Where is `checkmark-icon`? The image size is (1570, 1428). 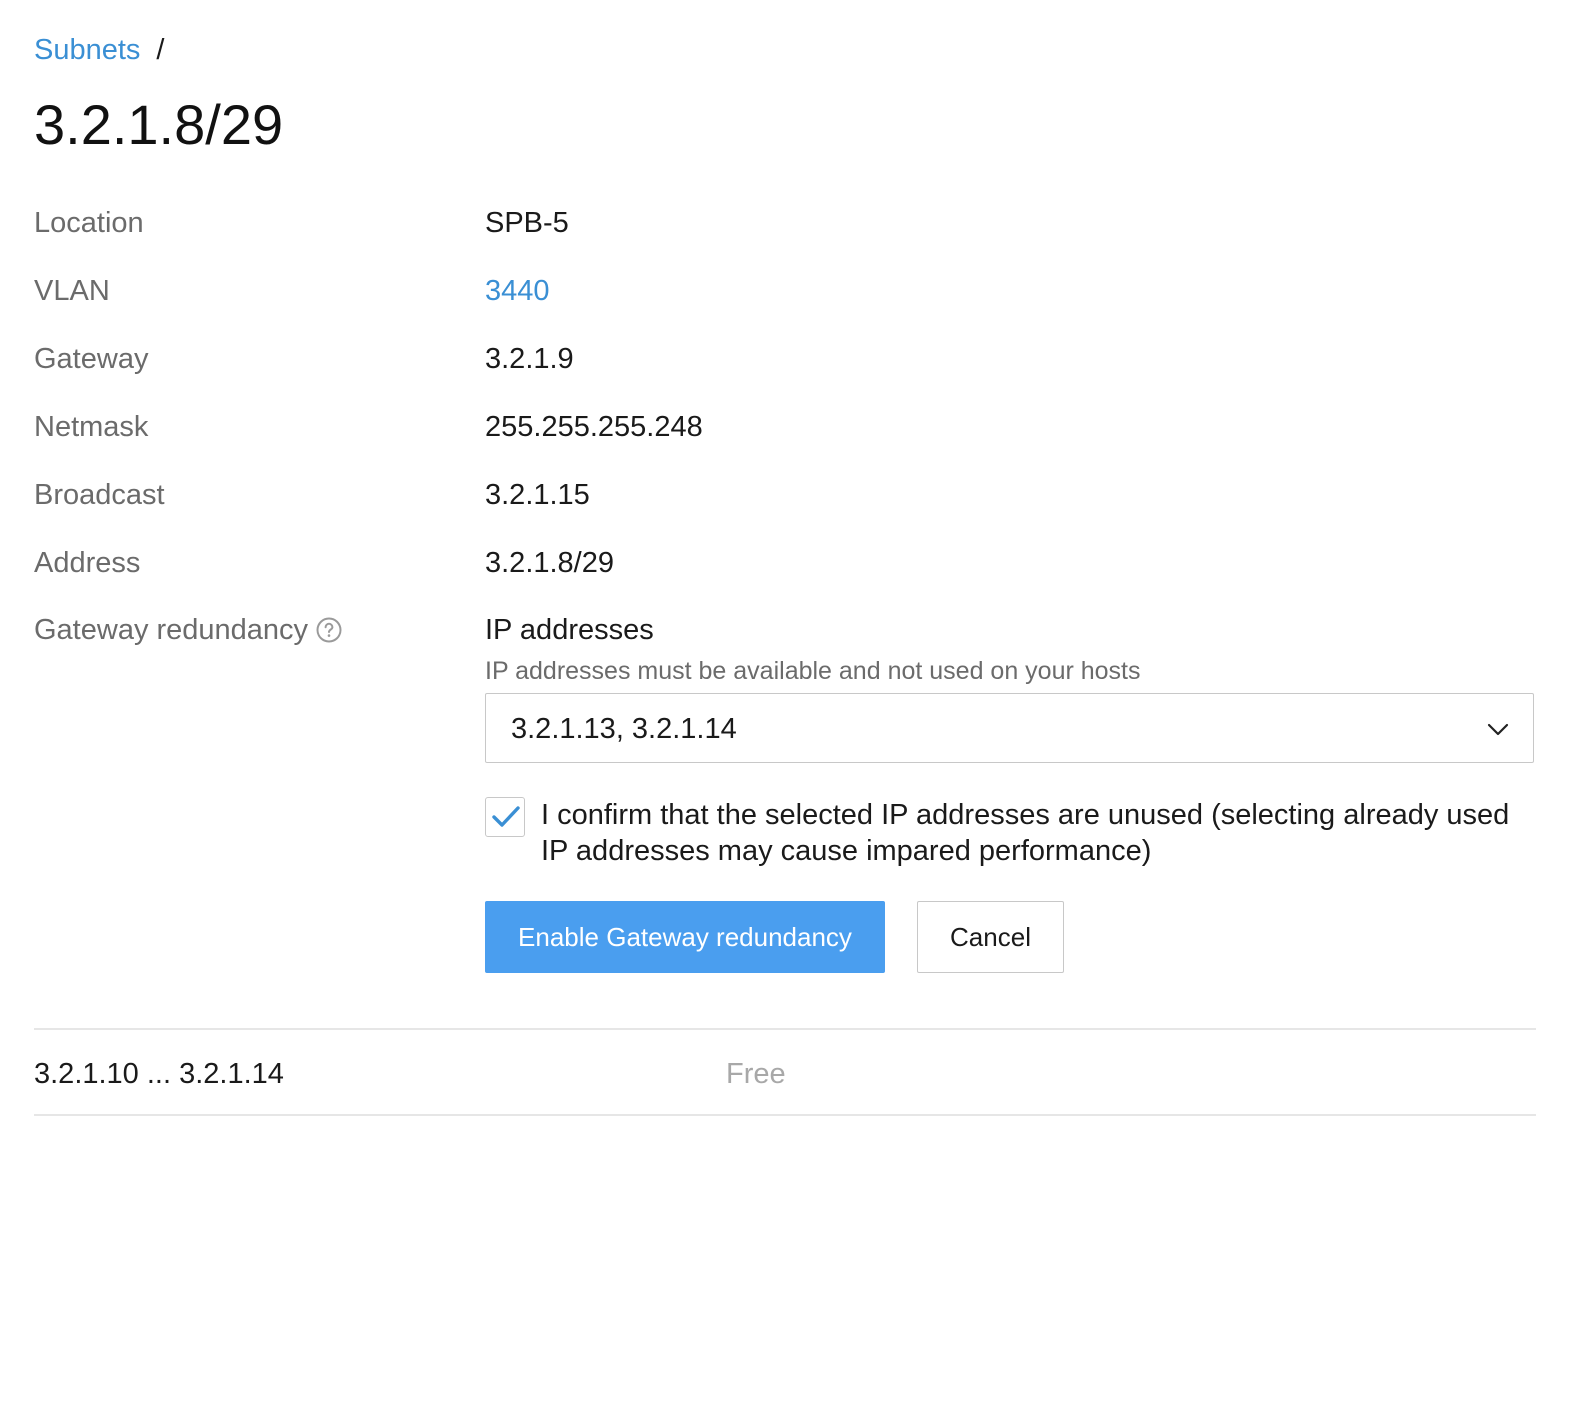
checkmark-icon is located at coordinates (506, 816).